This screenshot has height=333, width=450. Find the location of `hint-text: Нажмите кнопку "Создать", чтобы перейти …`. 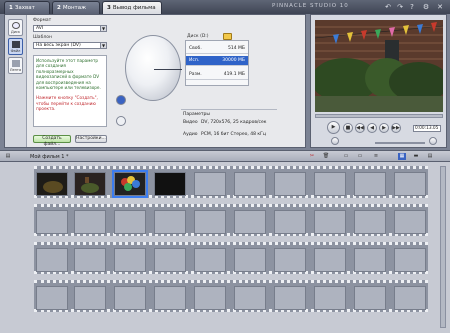

hint-text: Нажмите кнопку "Создать", чтобы перейти … is located at coordinates (67, 103).